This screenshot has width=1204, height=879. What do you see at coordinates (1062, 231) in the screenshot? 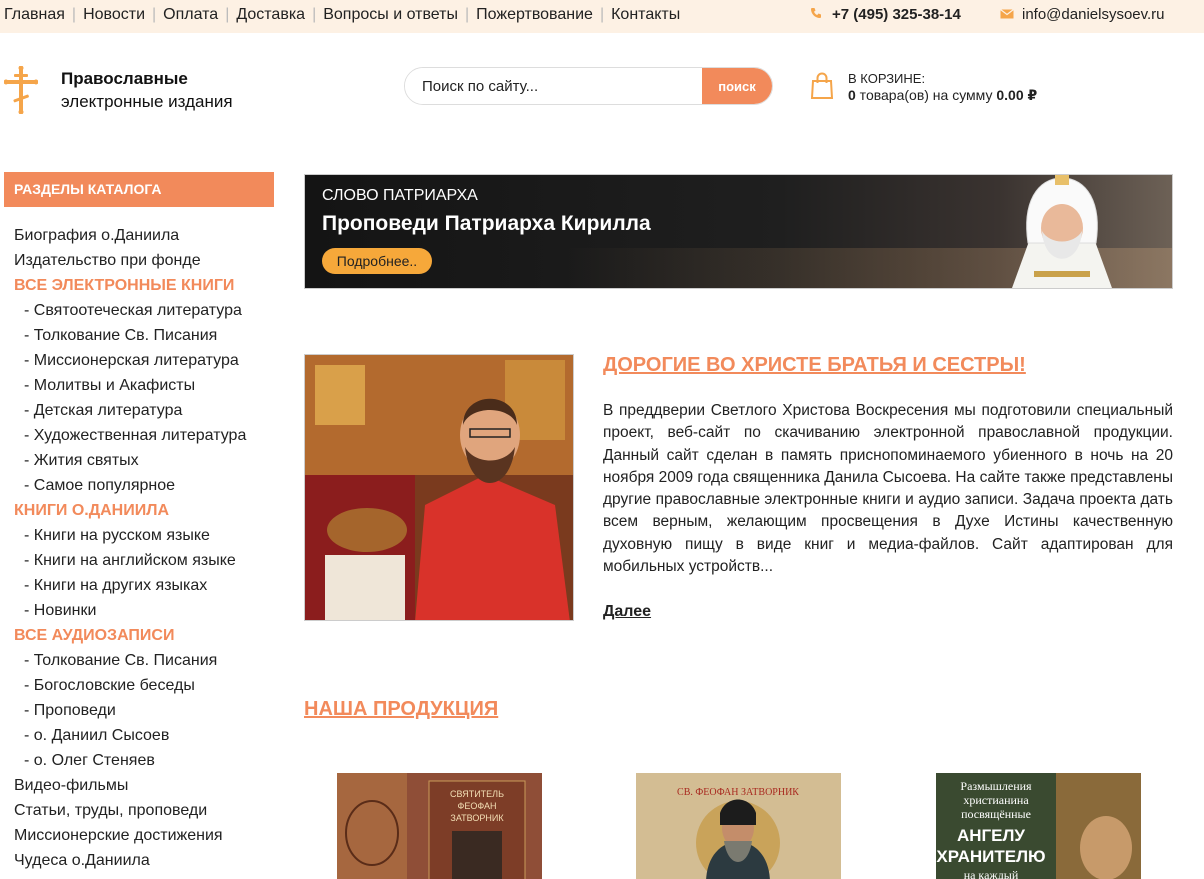
I see `patriarch-portrait-image` at bounding box center [1062, 231].